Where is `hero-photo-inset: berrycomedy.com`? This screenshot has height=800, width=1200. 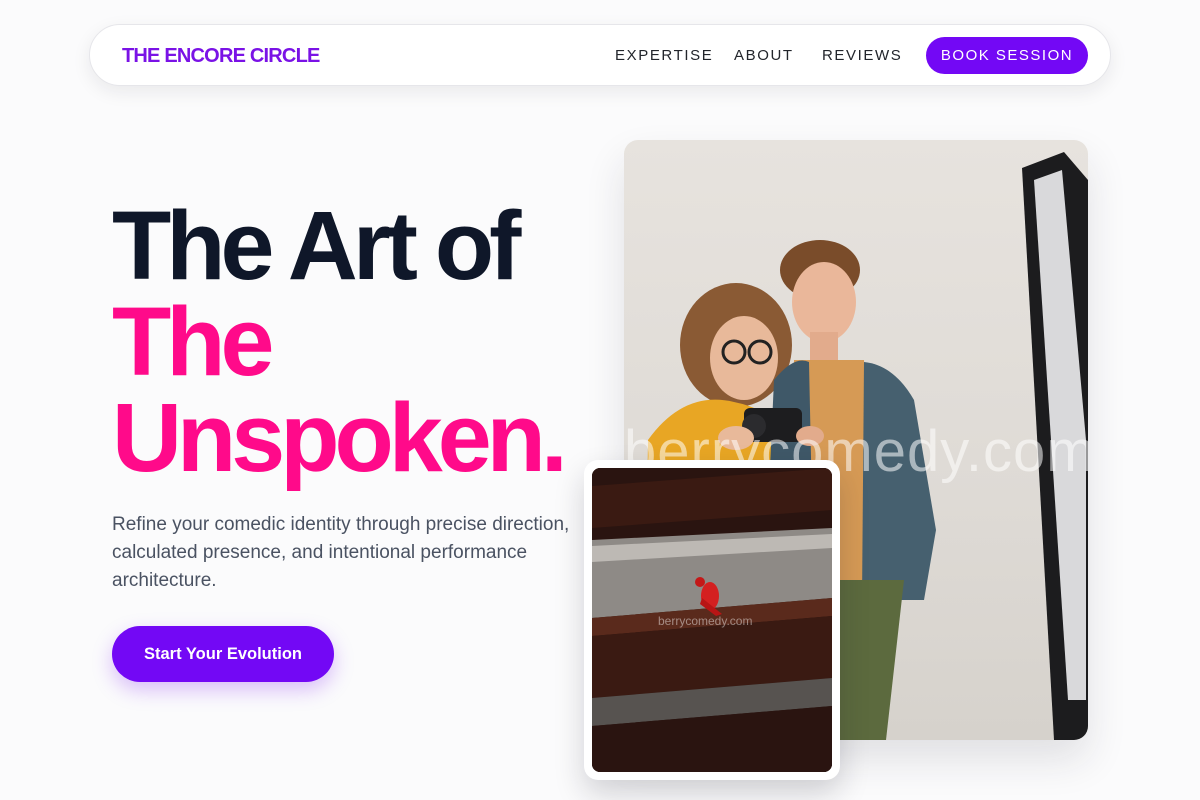
hero-photo-inset: berrycomedy.com is located at coordinates (712, 620).